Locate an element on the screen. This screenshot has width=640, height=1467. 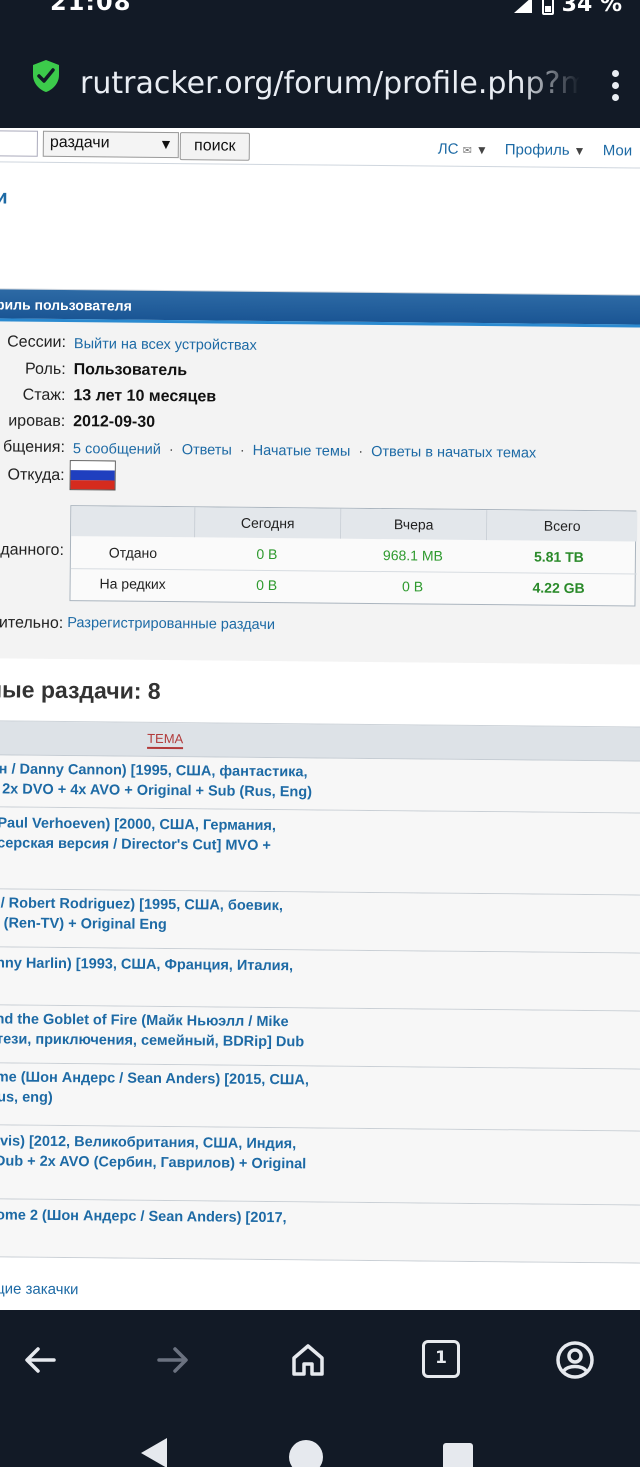
stats-col-empty is located at coordinates (133, 522).